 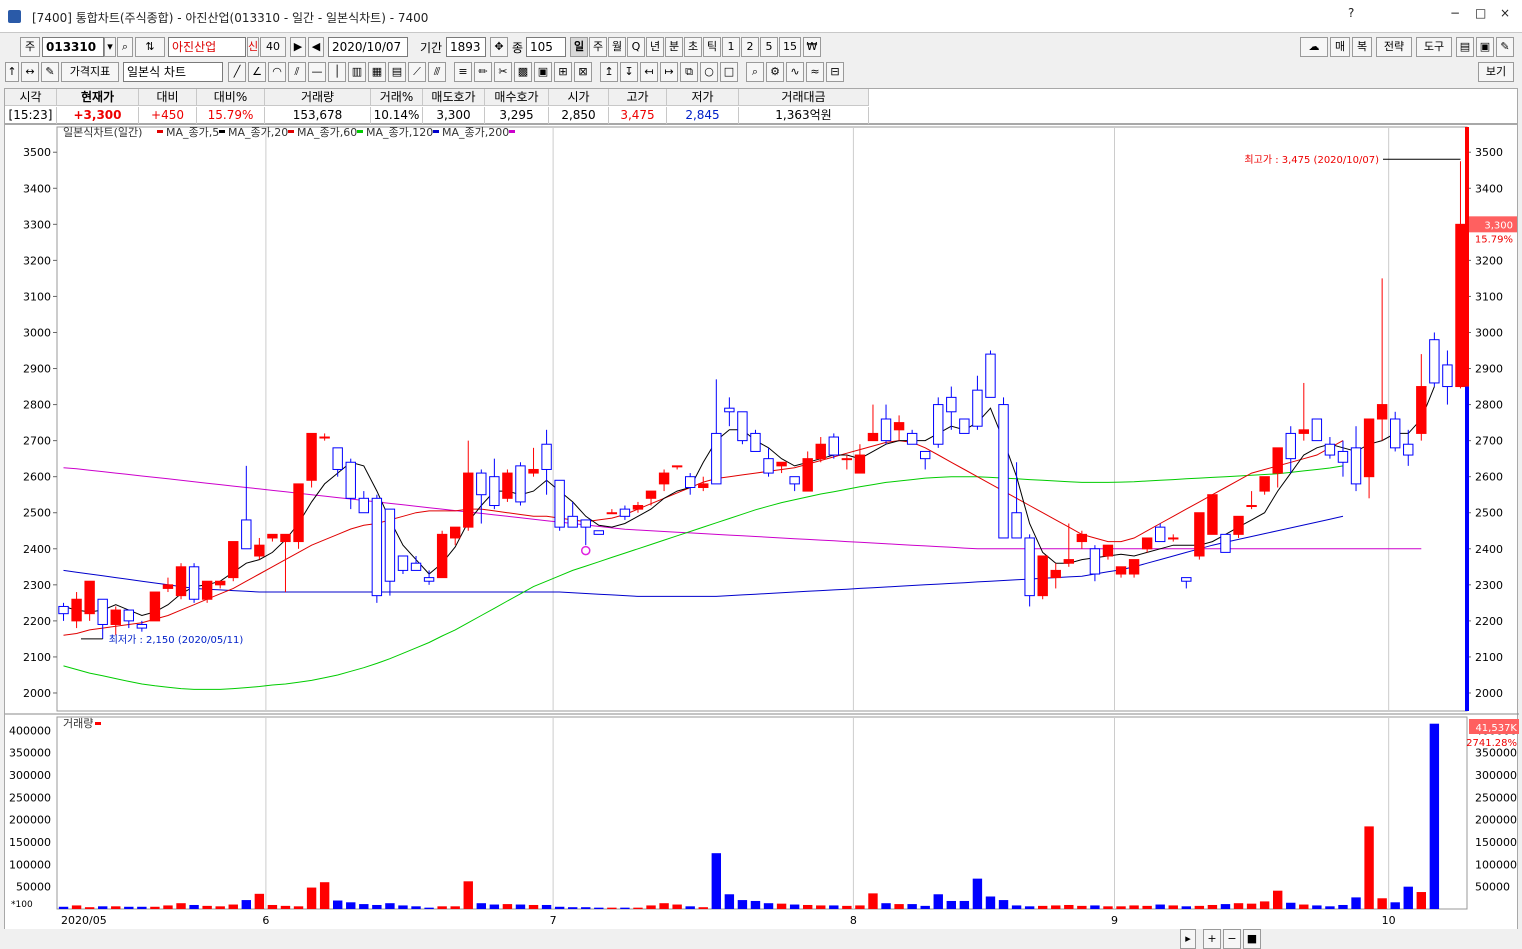 I want to click on market-button: 주, so click(x=30, y=47).